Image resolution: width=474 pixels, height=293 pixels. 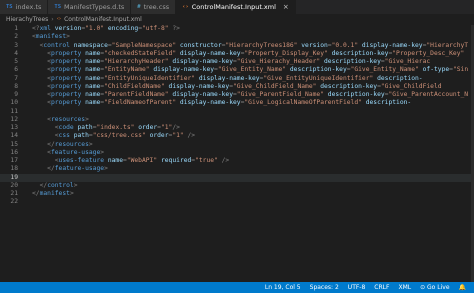 I want to click on syntax-token: code, so click(x=66, y=127).